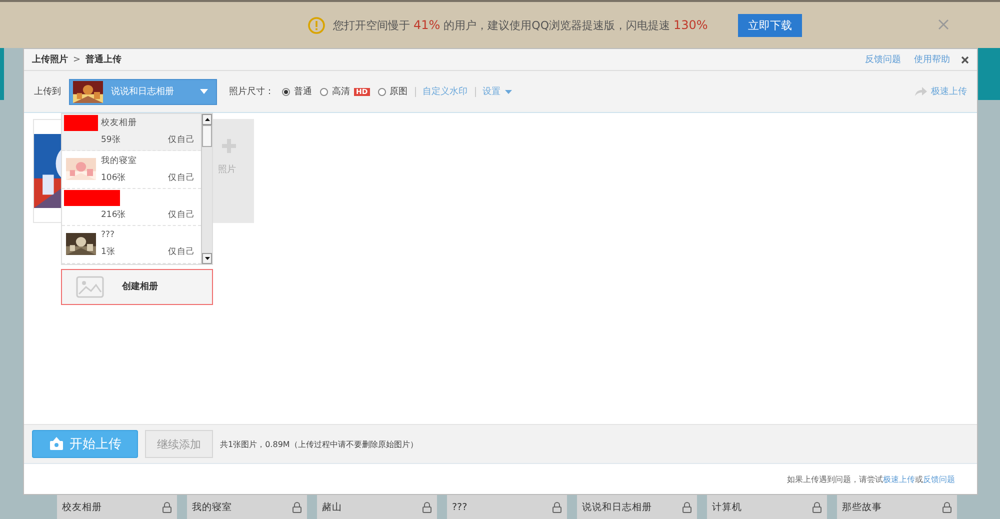 The image size is (1000, 519). Describe the element at coordinates (921, 91) in the screenshot. I see `arrow-icon` at that location.